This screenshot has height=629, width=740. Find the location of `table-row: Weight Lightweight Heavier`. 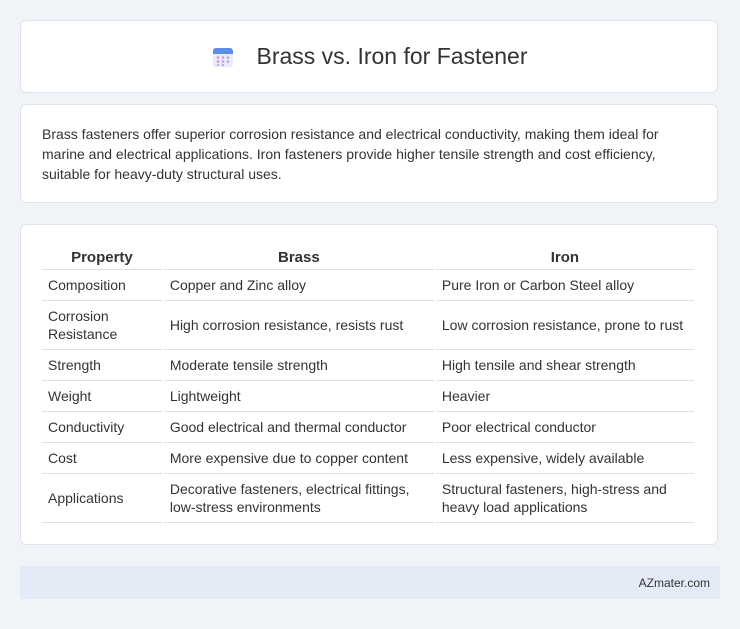

table-row: Weight Lightweight Heavier is located at coordinates (368, 396).